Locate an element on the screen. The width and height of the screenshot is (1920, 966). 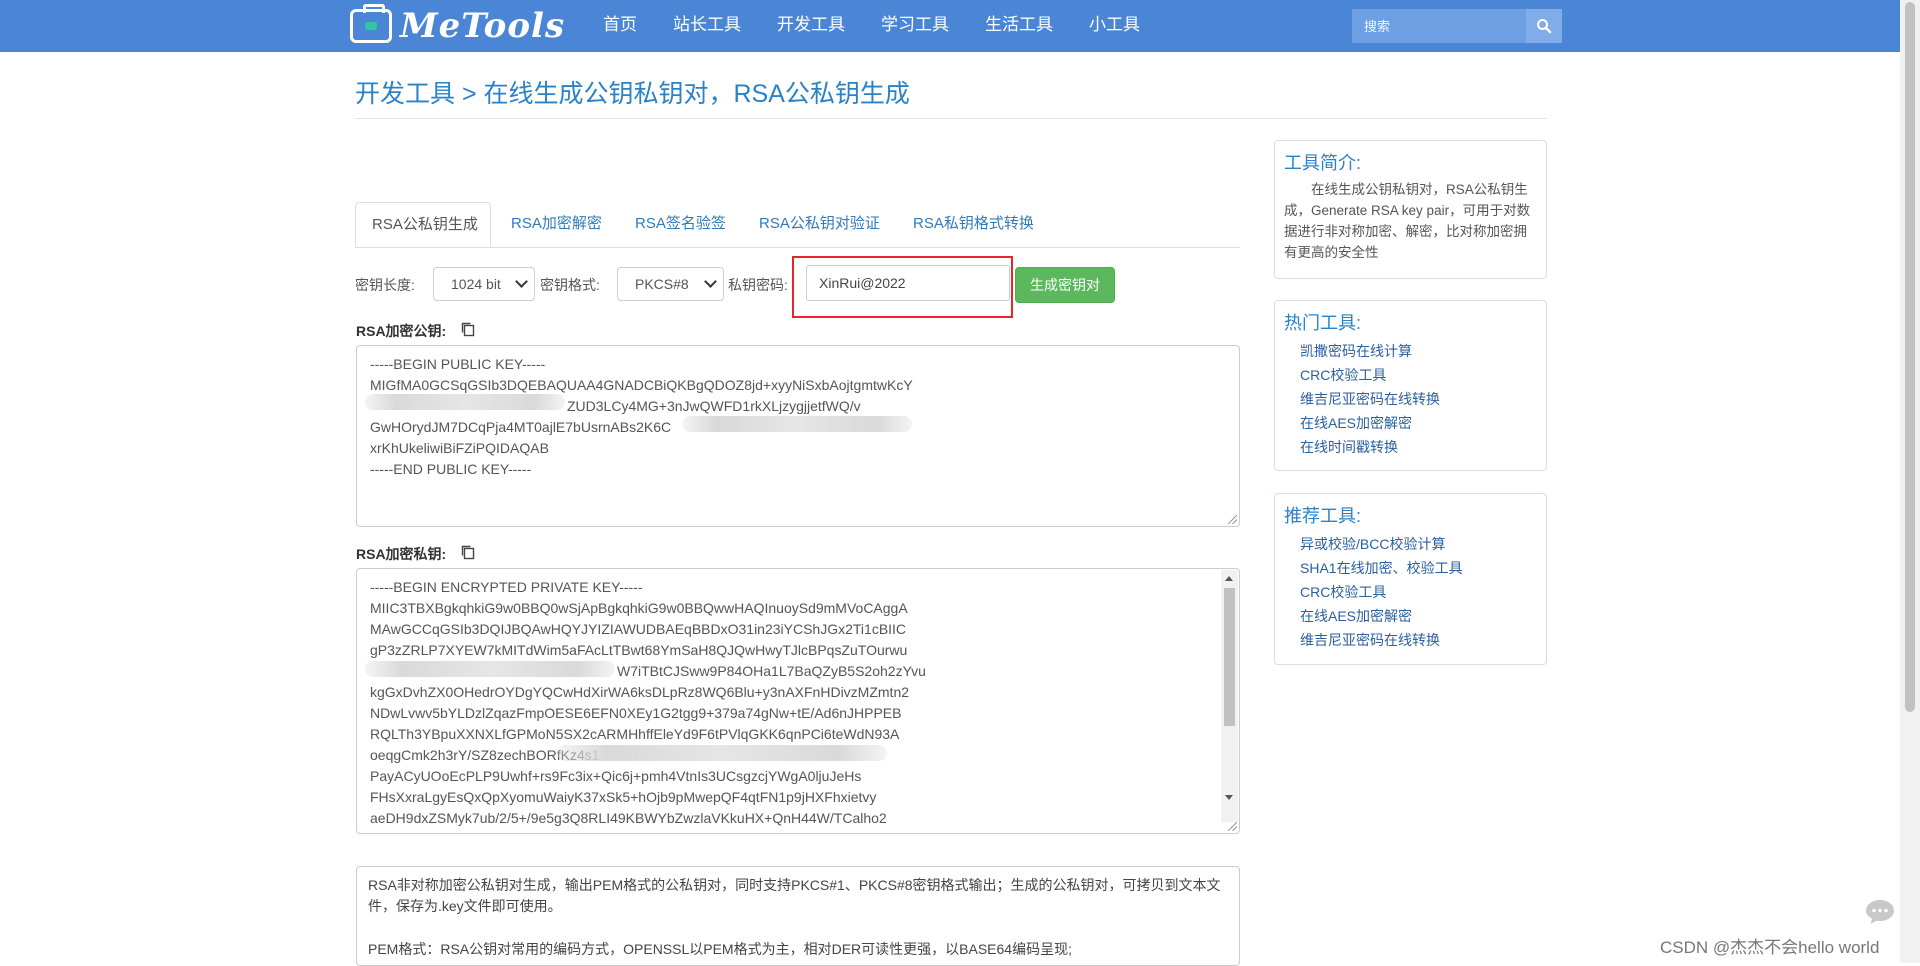
recommended-tool-link: SHA1在线加密、校验工具 is located at coordinates (1381, 568).